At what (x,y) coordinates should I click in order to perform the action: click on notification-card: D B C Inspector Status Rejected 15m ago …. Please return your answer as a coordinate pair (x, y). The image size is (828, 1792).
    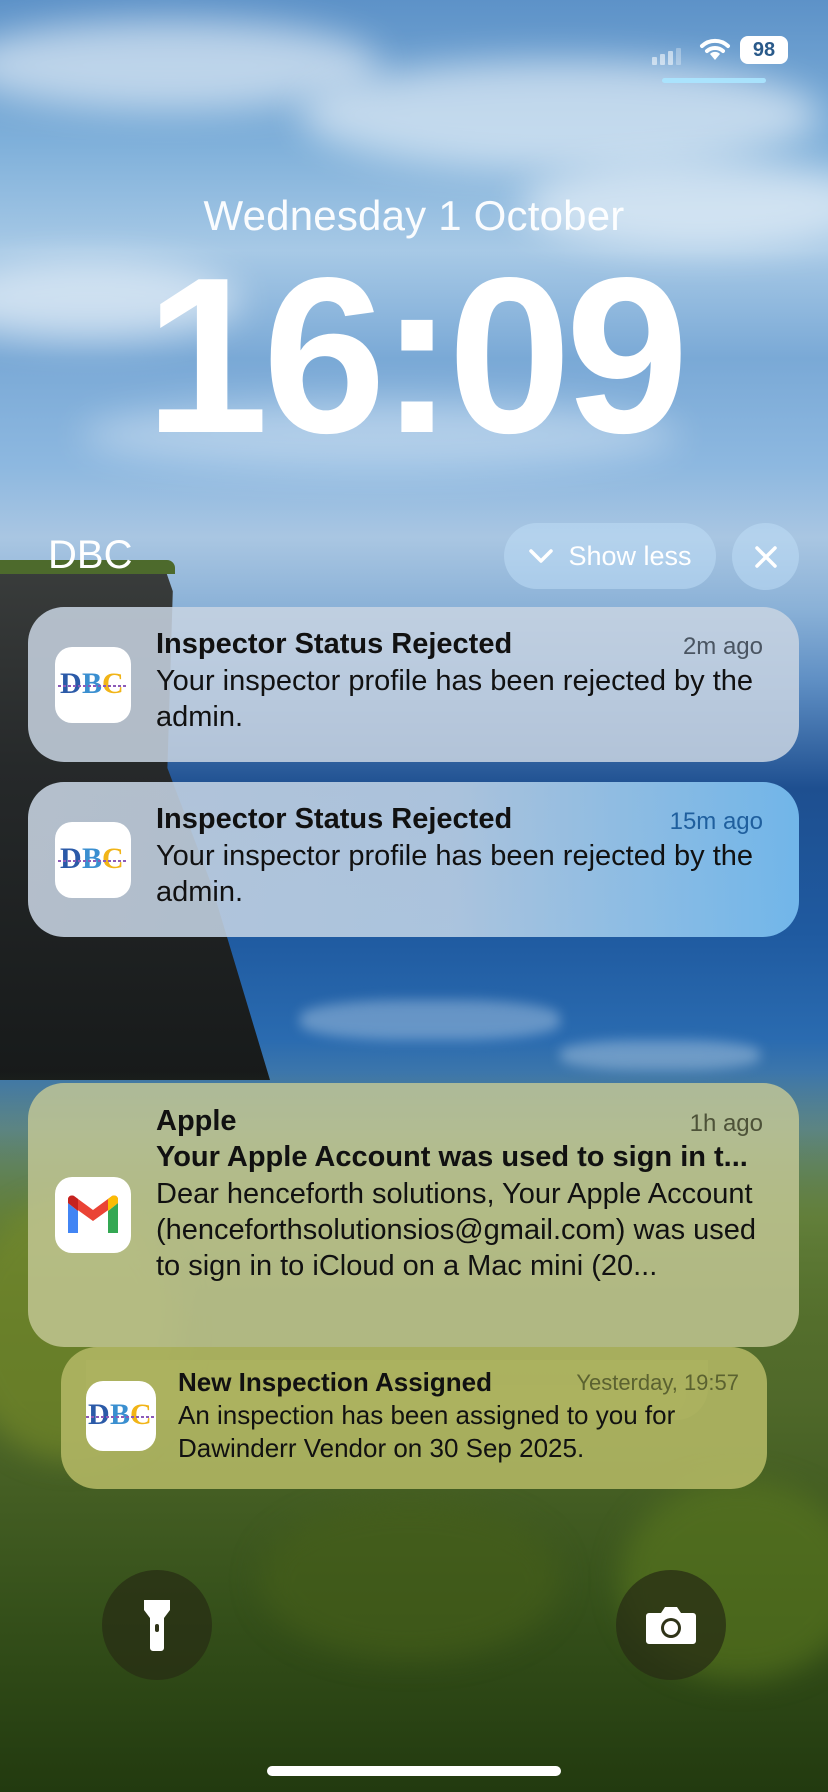
    Looking at the image, I should click on (413, 859).